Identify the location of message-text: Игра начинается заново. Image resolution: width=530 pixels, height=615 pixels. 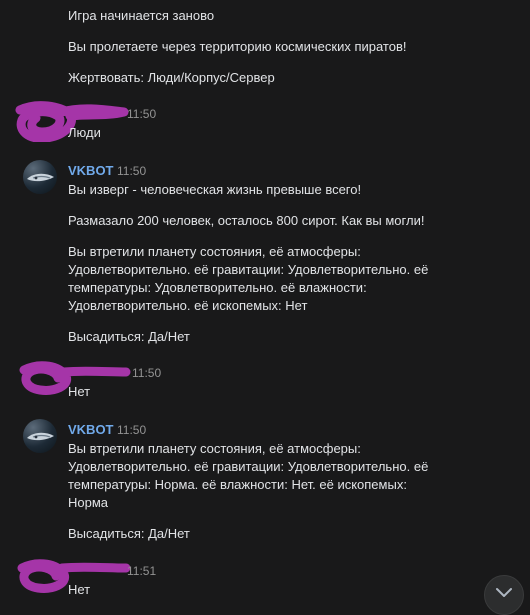
(141, 15).